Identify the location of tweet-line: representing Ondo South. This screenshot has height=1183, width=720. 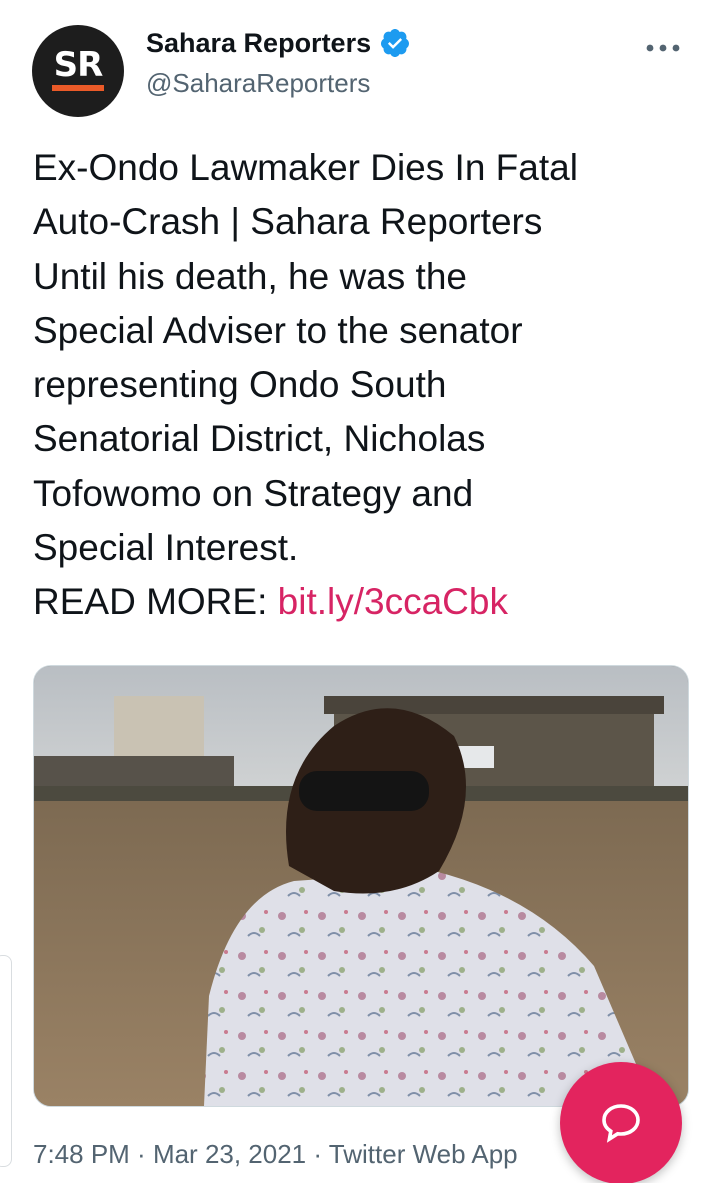
(240, 385).